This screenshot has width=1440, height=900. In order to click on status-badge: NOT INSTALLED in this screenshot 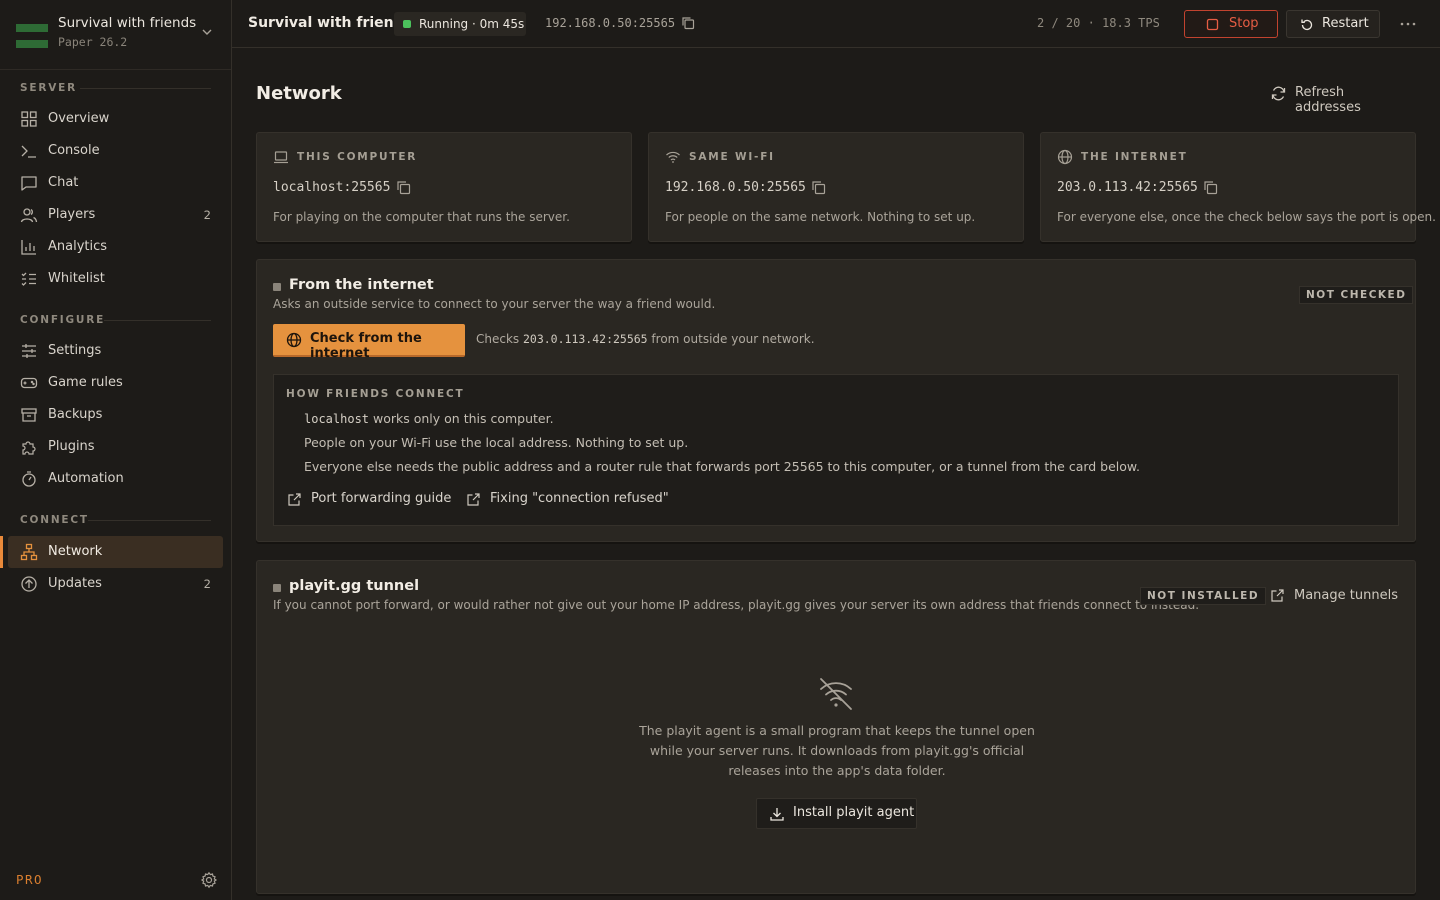, I will do `click(1203, 596)`.